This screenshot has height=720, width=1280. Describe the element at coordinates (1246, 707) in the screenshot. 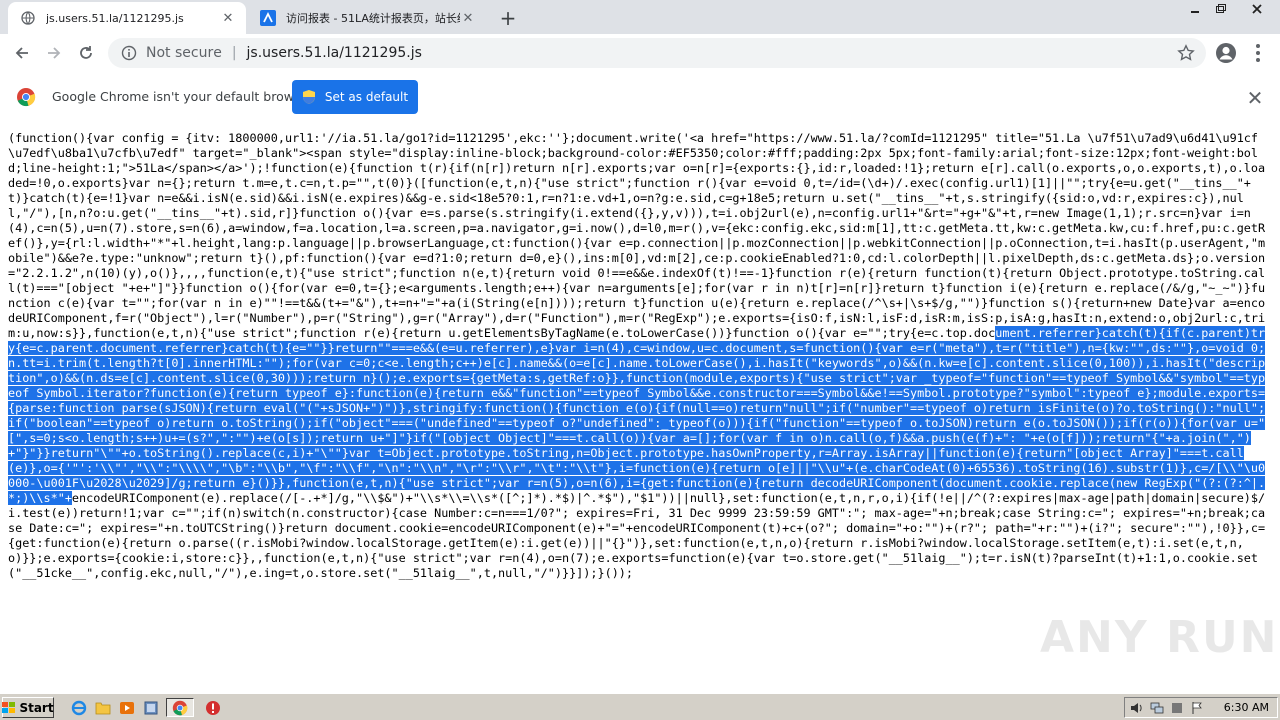

I see `taskbar-clock: 6:30 AM` at that location.